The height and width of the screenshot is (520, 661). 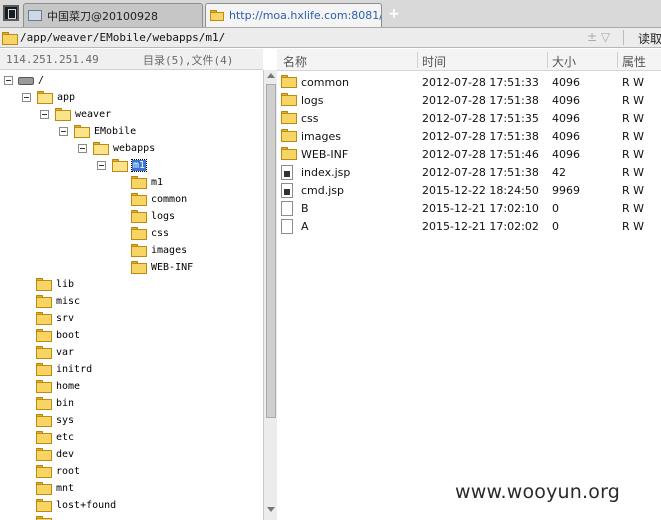 What do you see at coordinates (469, 100) in the screenshot?
I see `file-row-logs: logs 2012-07-28 17:51:38 4096 R W` at bounding box center [469, 100].